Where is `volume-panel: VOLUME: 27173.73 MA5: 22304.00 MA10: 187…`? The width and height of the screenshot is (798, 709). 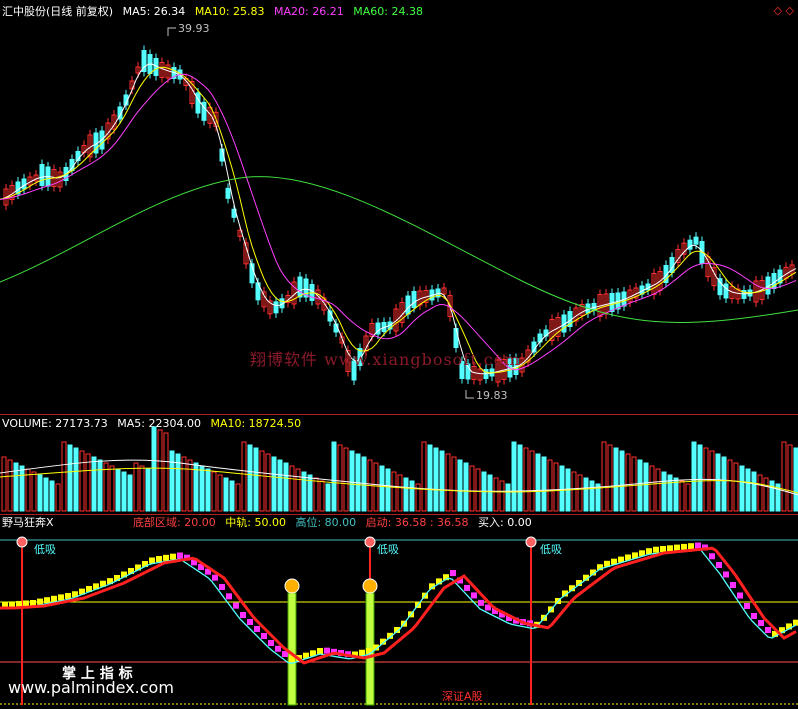 volume-panel: VOLUME: 27173.73 MA5: 22304.00 MA10: 187… is located at coordinates (399, 465).